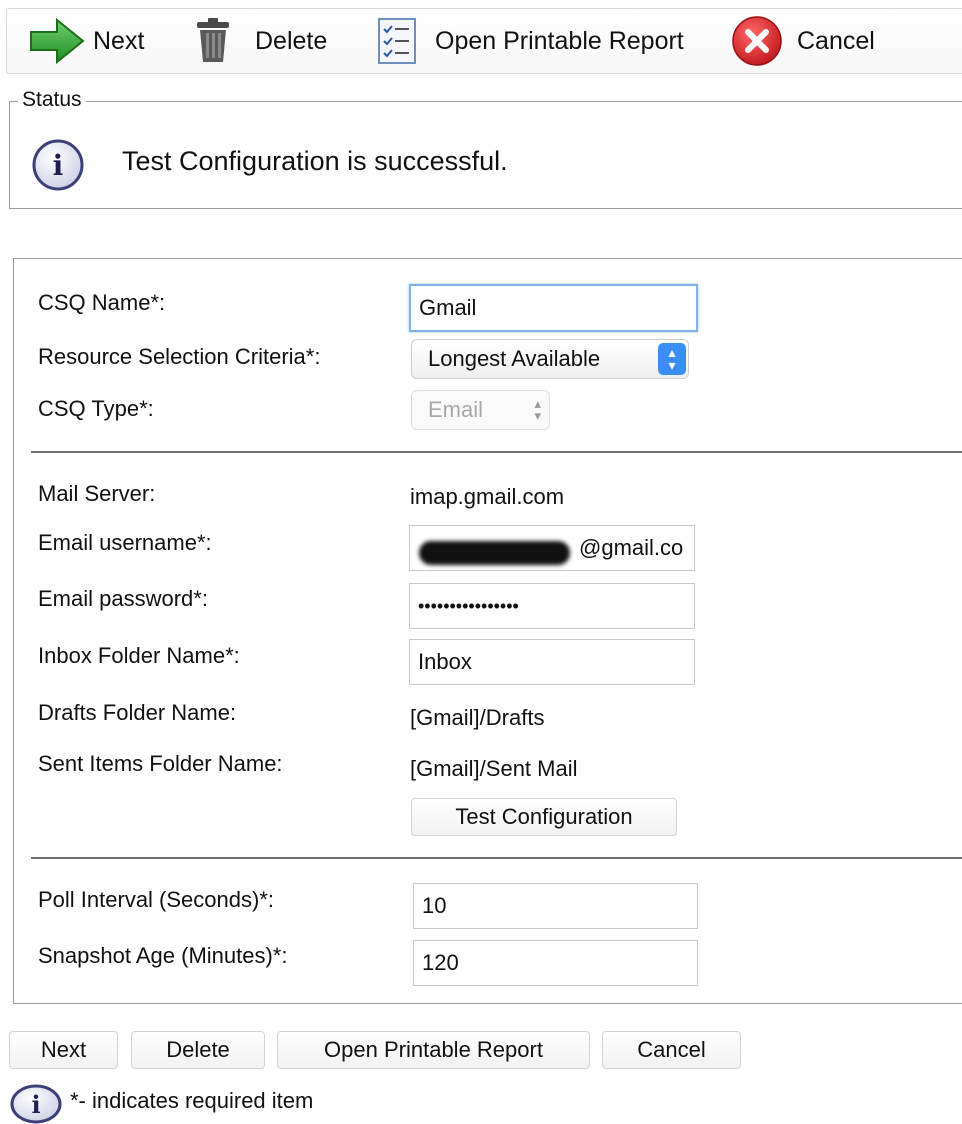 The image size is (962, 1124). Describe the element at coordinates (552, 606) in the screenshot. I see `email-password-input: ••••••••••••••••` at that location.